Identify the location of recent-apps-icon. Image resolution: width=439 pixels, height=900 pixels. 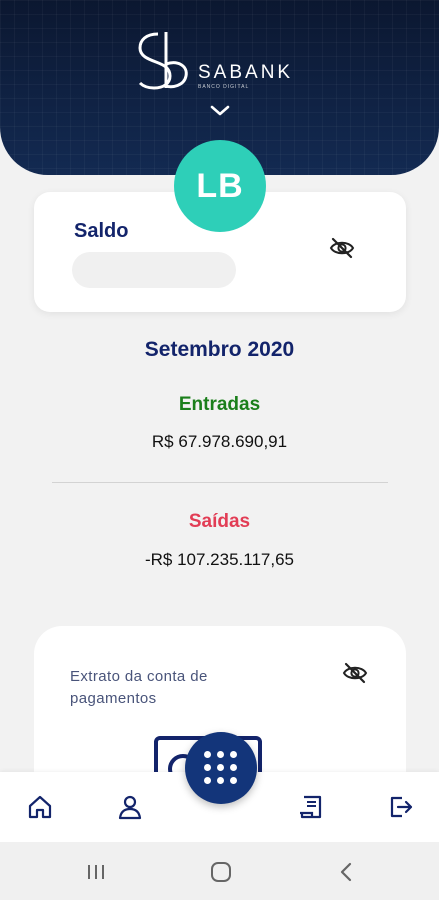
(96, 872).